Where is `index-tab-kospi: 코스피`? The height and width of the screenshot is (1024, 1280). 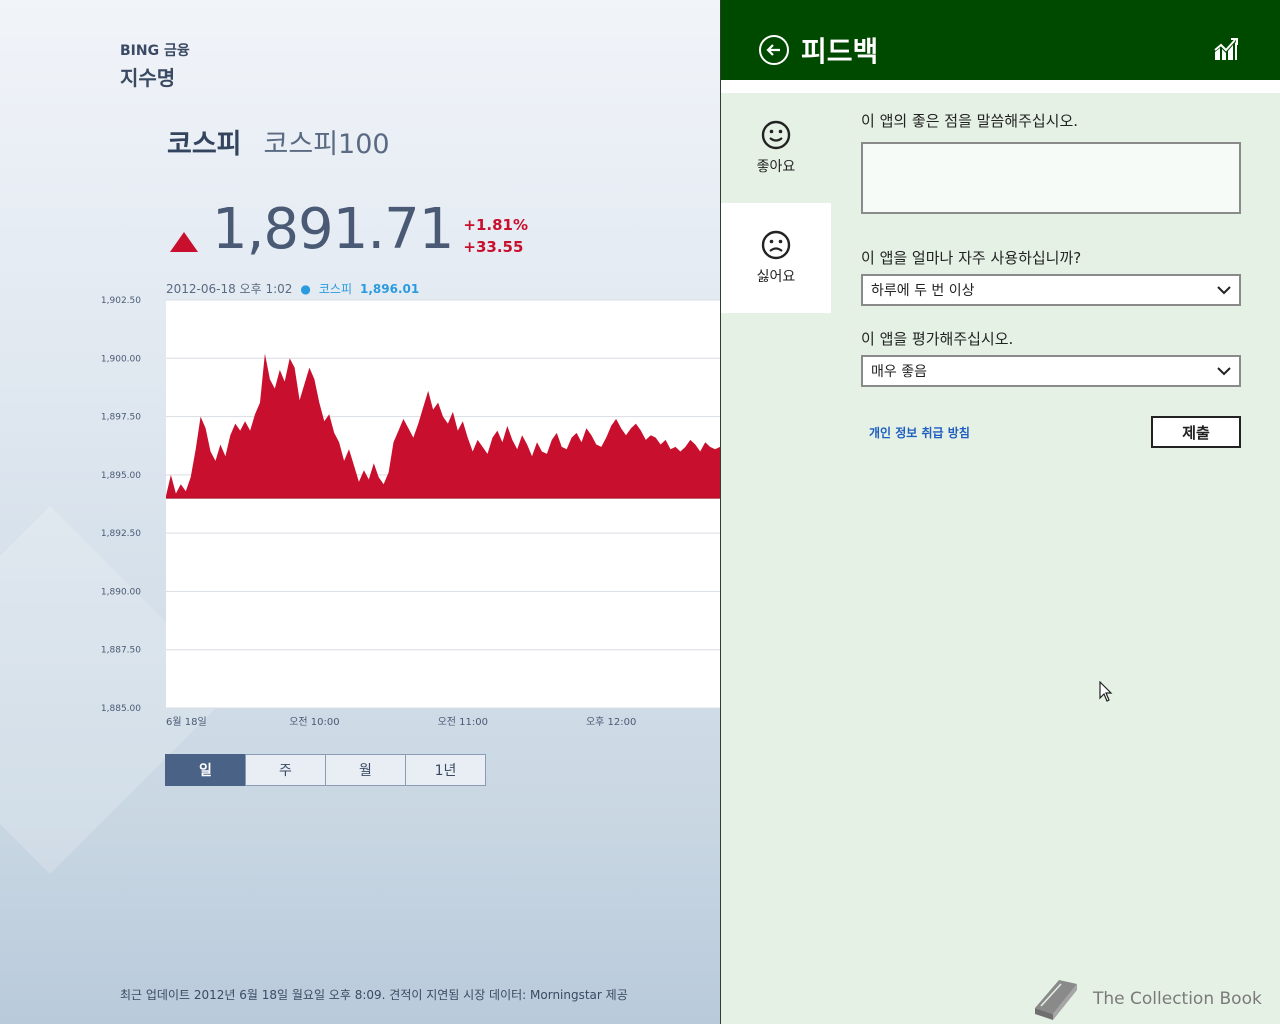 index-tab-kospi: 코스피 is located at coordinates (204, 141).